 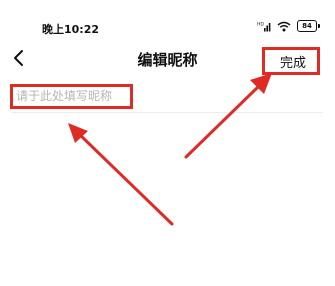 What do you see at coordinates (19, 58) in the screenshot?
I see `back-chevron-icon` at bounding box center [19, 58].